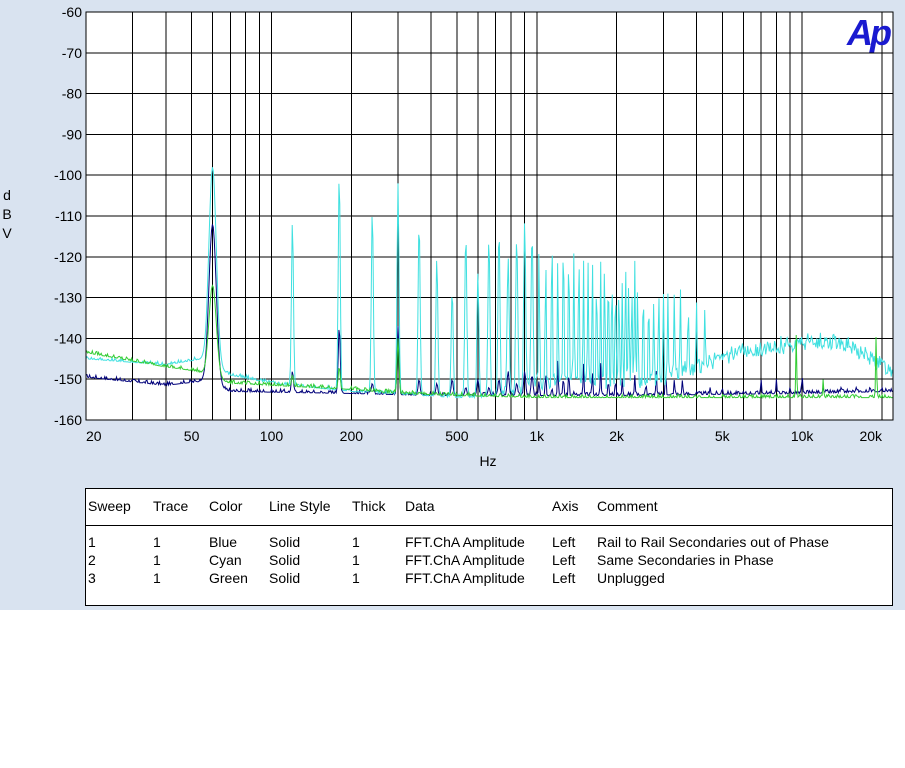 This screenshot has height=768, width=905. What do you see at coordinates (68, 420) in the screenshot?
I see `y-tick-label: -160` at bounding box center [68, 420].